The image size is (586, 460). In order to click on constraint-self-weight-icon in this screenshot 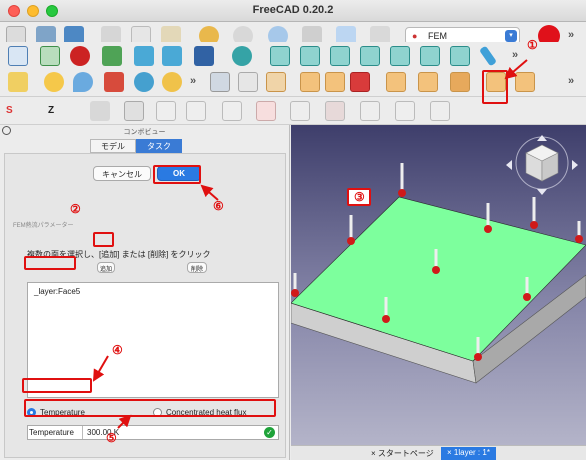, I will do `click(396, 82)`.